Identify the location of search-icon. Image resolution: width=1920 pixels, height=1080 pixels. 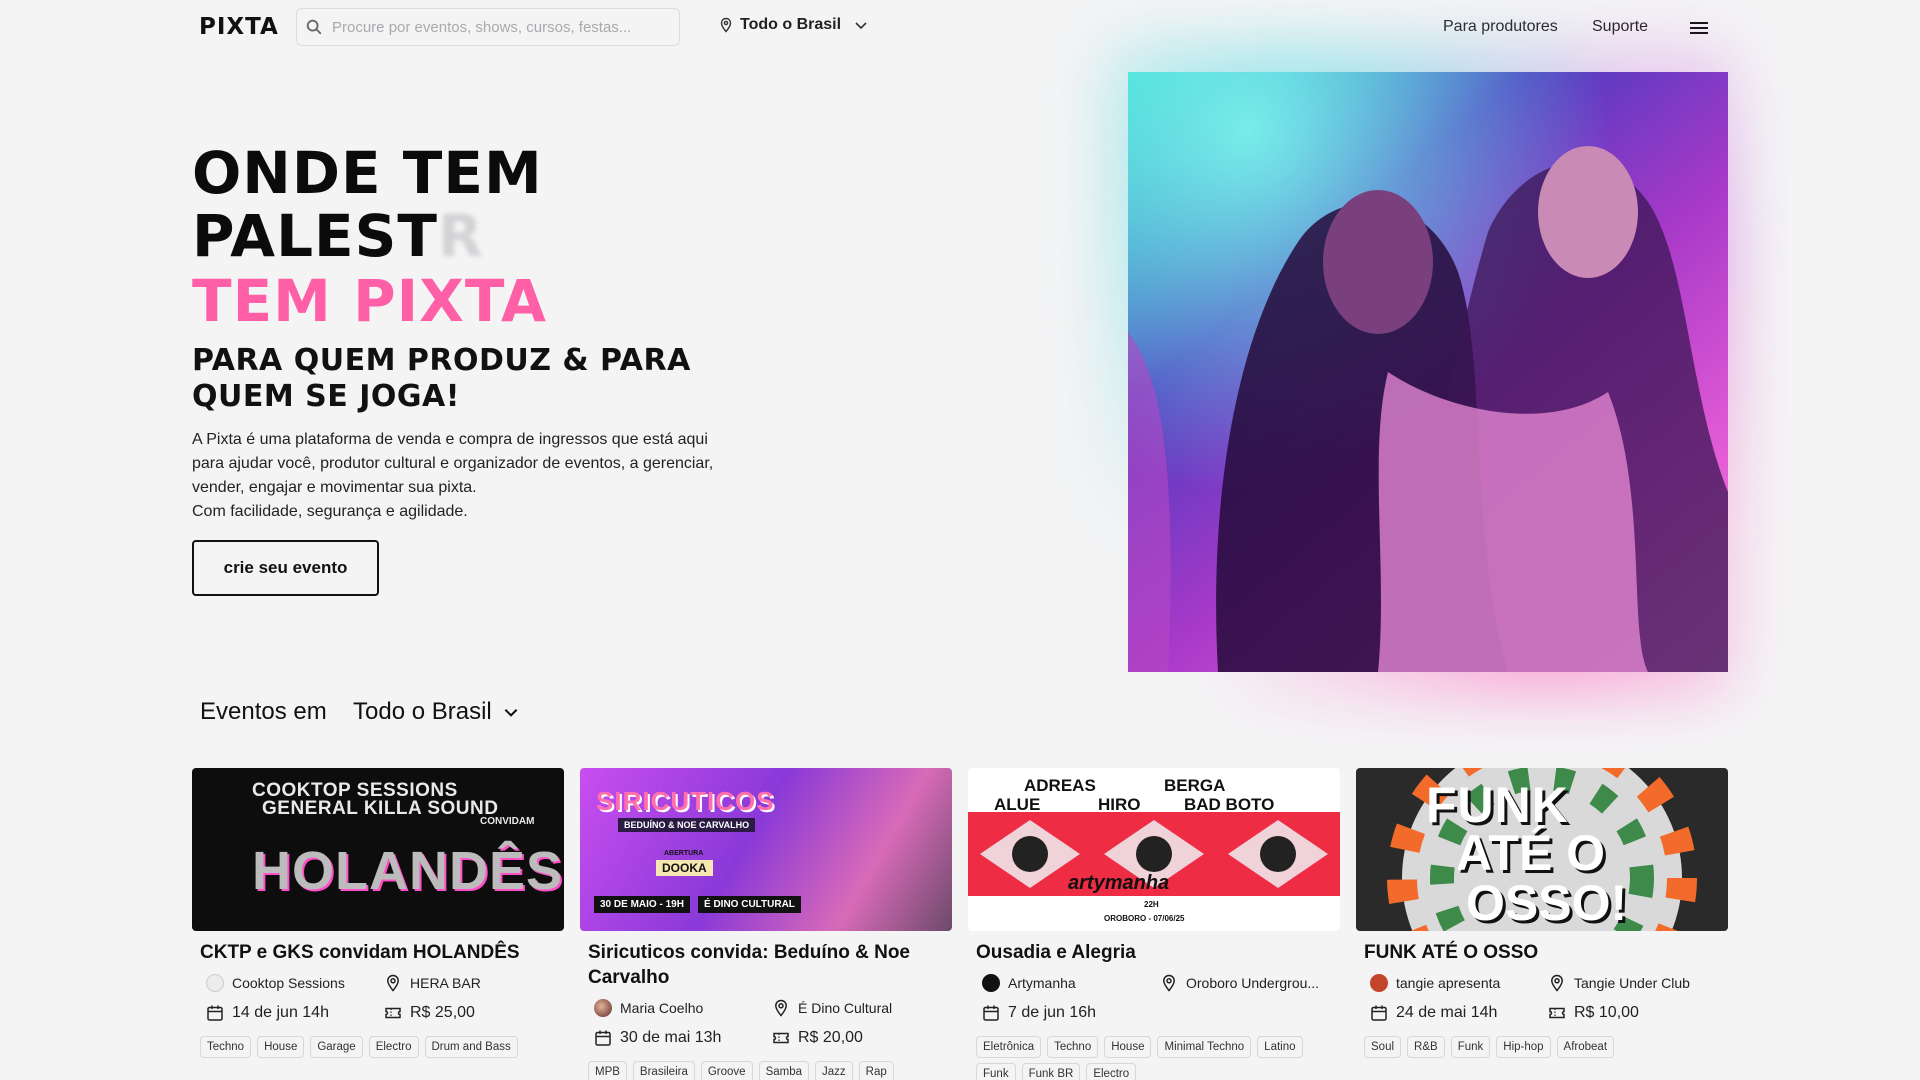
(314, 27).